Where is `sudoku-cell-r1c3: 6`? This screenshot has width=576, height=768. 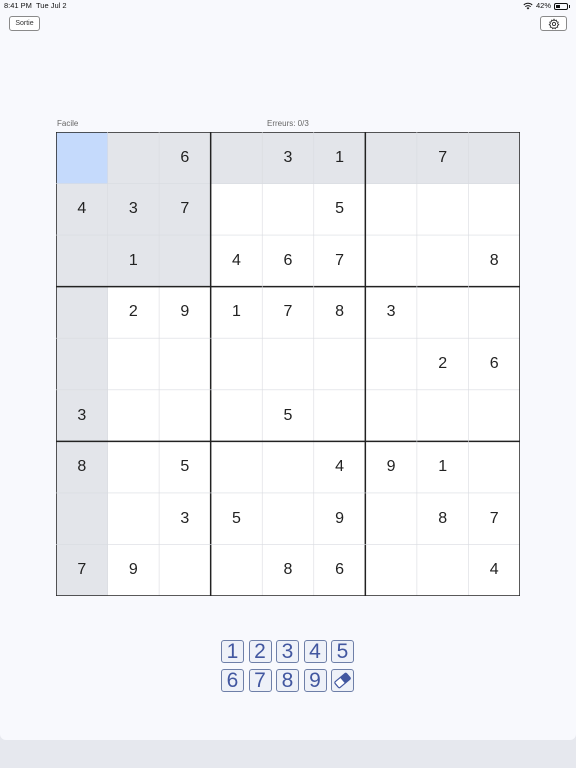
sudoku-cell-r1c3: 6 is located at coordinates (185, 158).